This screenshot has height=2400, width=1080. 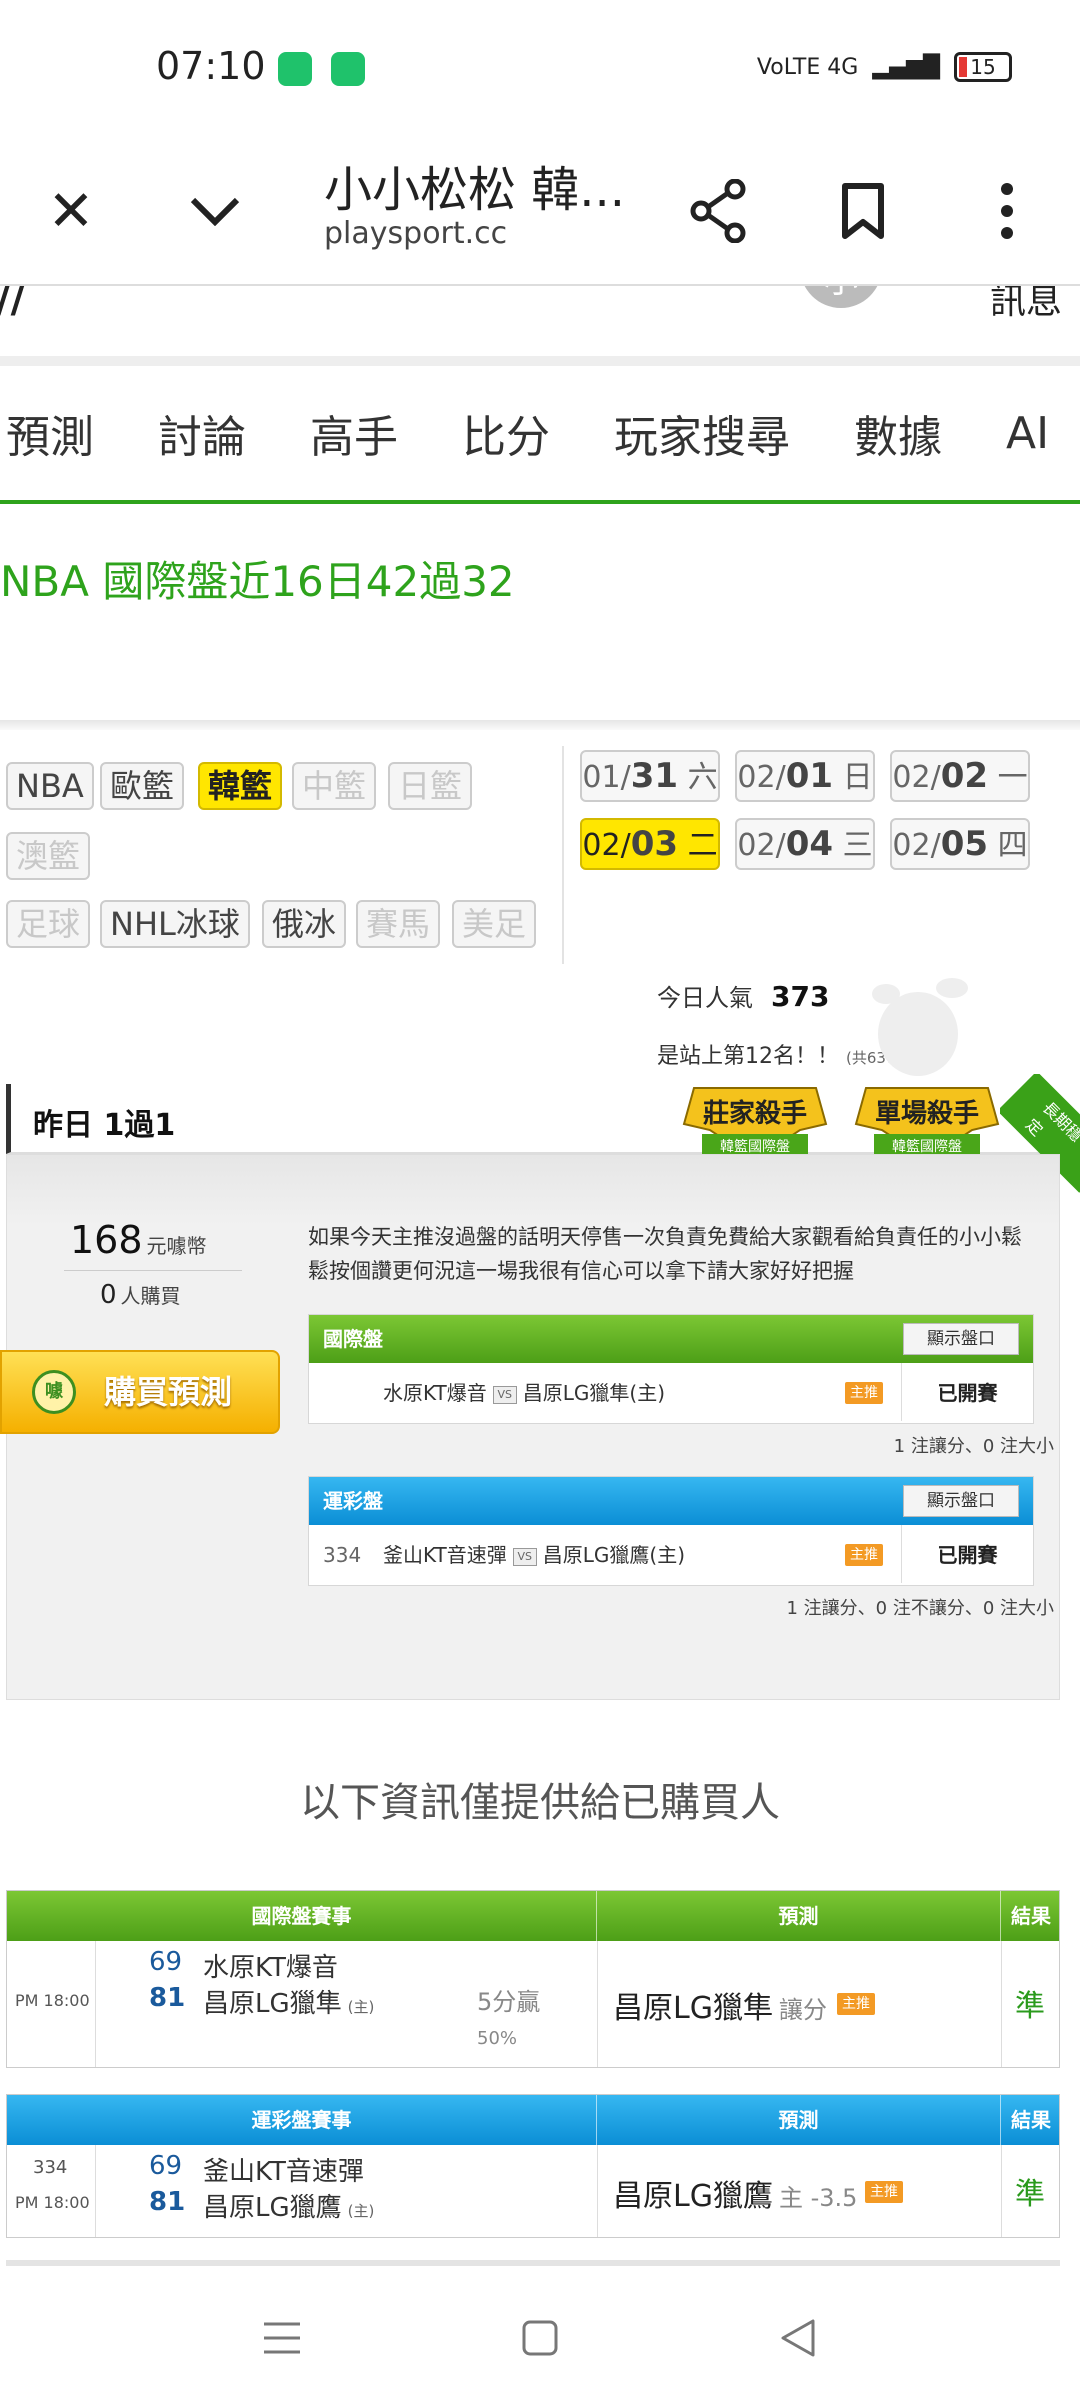 What do you see at coordinates (743, 996) in the screenshot?
I see `popularity: 今日人氣 373` at bounding box center [743, 996].